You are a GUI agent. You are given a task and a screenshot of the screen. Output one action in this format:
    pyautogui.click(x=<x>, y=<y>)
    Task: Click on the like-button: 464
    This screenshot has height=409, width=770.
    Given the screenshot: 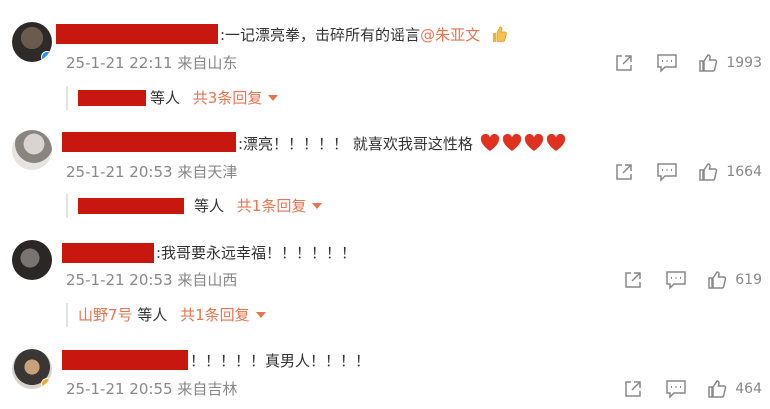 What is the action you would take?
    pyautogui.click(x=734, y=389)
    